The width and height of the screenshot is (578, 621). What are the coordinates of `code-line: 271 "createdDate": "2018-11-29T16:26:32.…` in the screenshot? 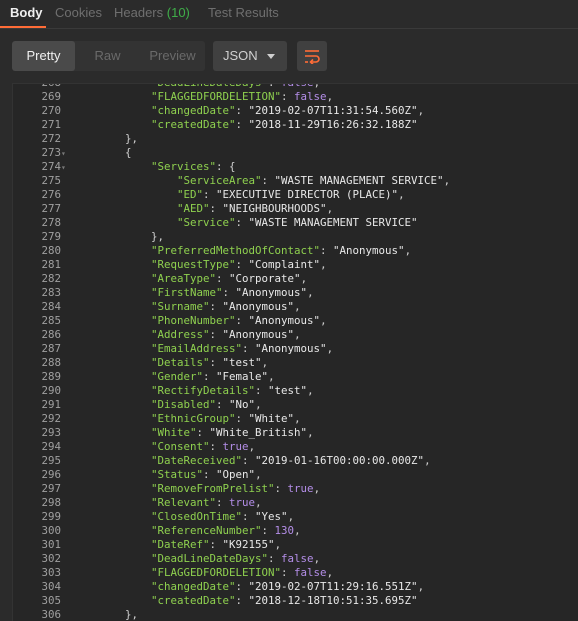 It's located at (231, 125).